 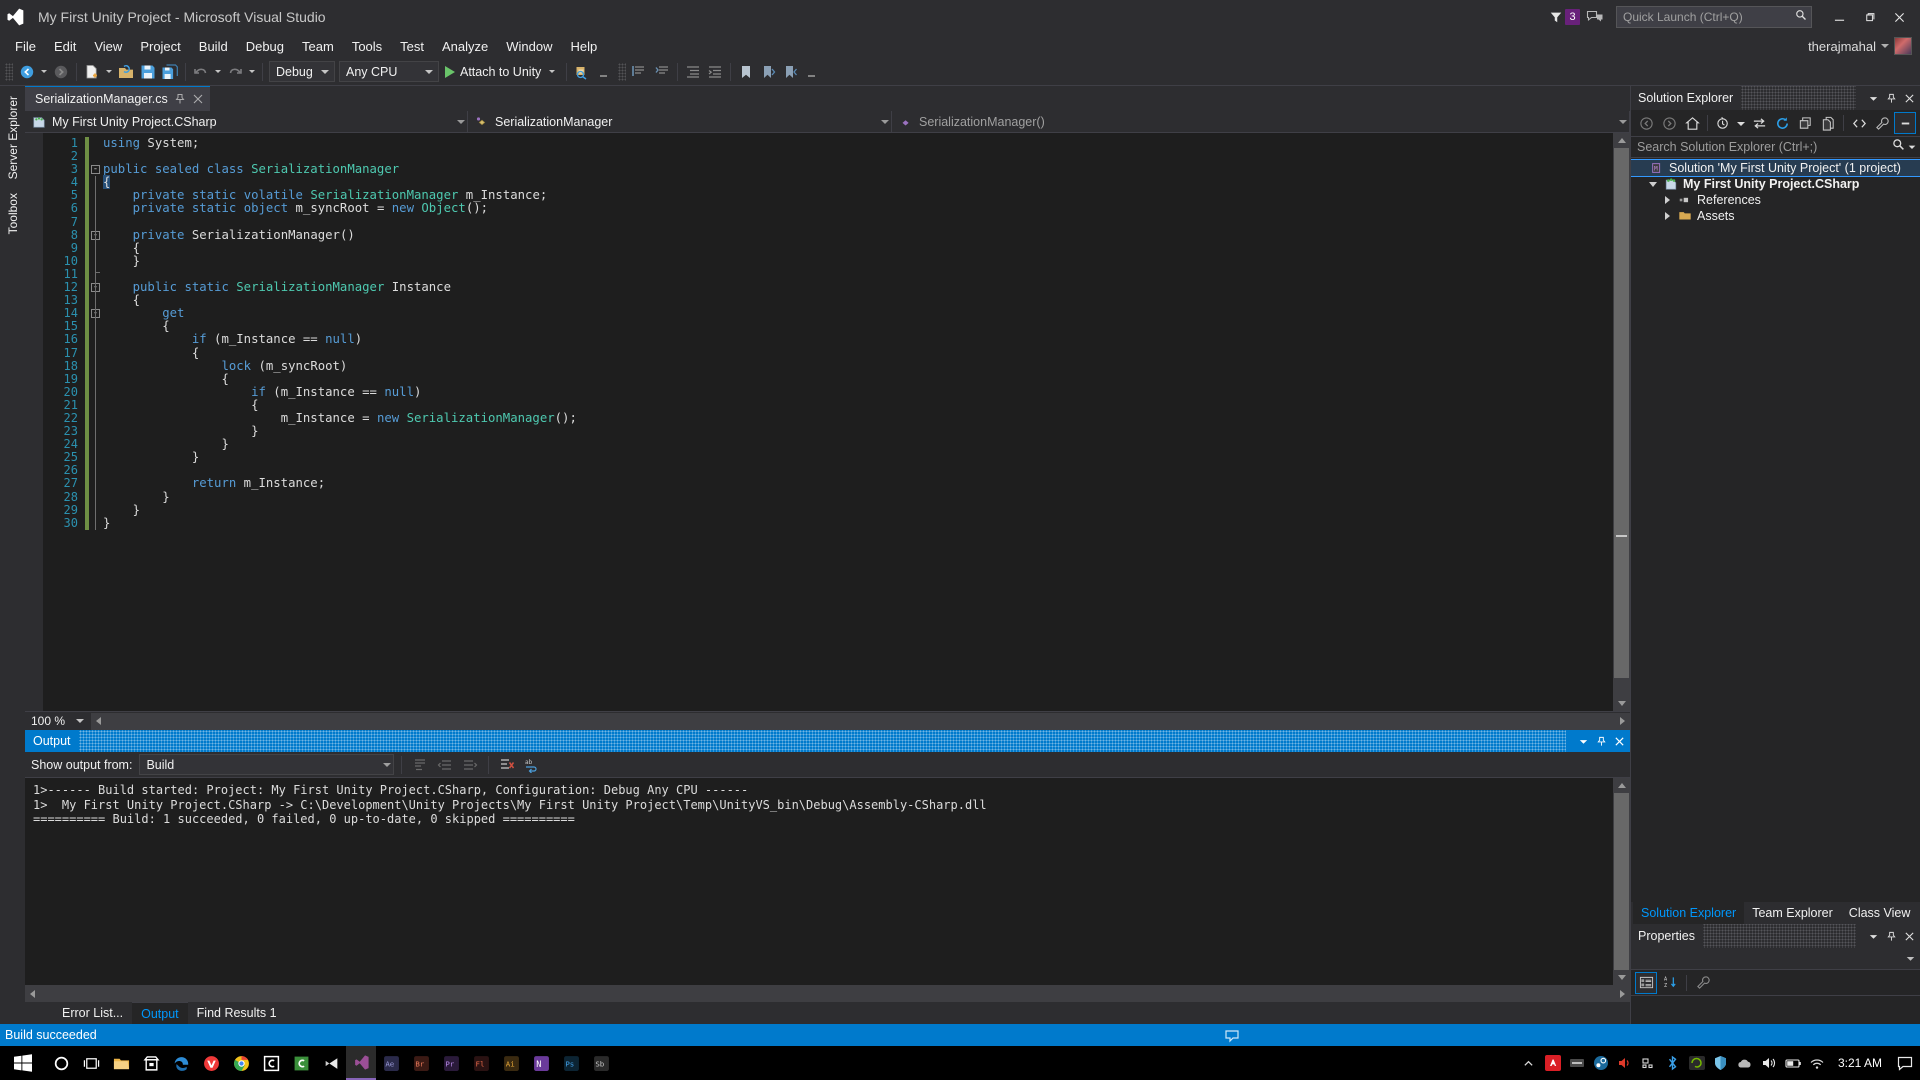 What do you see at coordinates (746, 72) in the screenshot?
I see `bookmark-icon` at bounding box center [746, 72].